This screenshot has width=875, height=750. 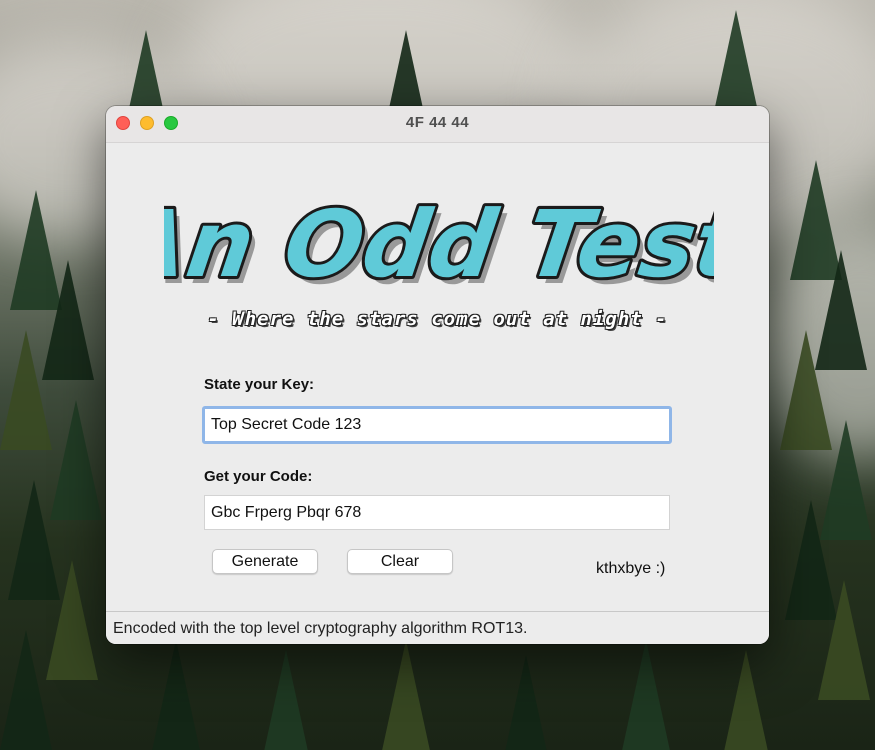 I want to click on app-logo: An Odd Test An Odd Test, so click(x=439, y=245).